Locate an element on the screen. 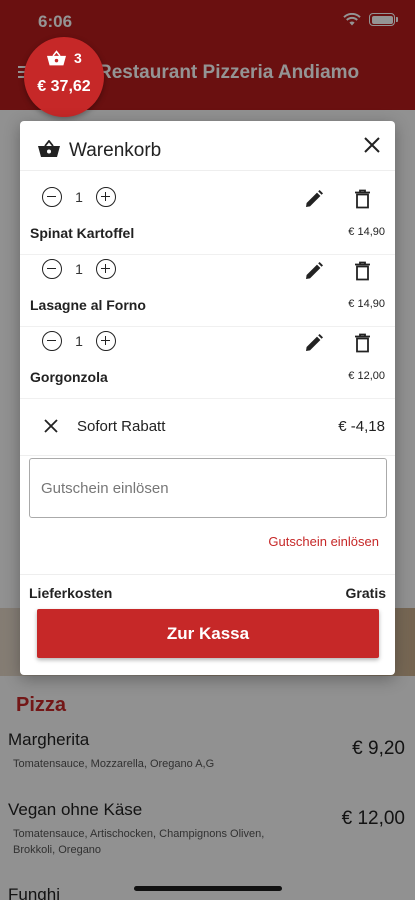  delivery-value: Gratis is located at coordinates (365, 593).